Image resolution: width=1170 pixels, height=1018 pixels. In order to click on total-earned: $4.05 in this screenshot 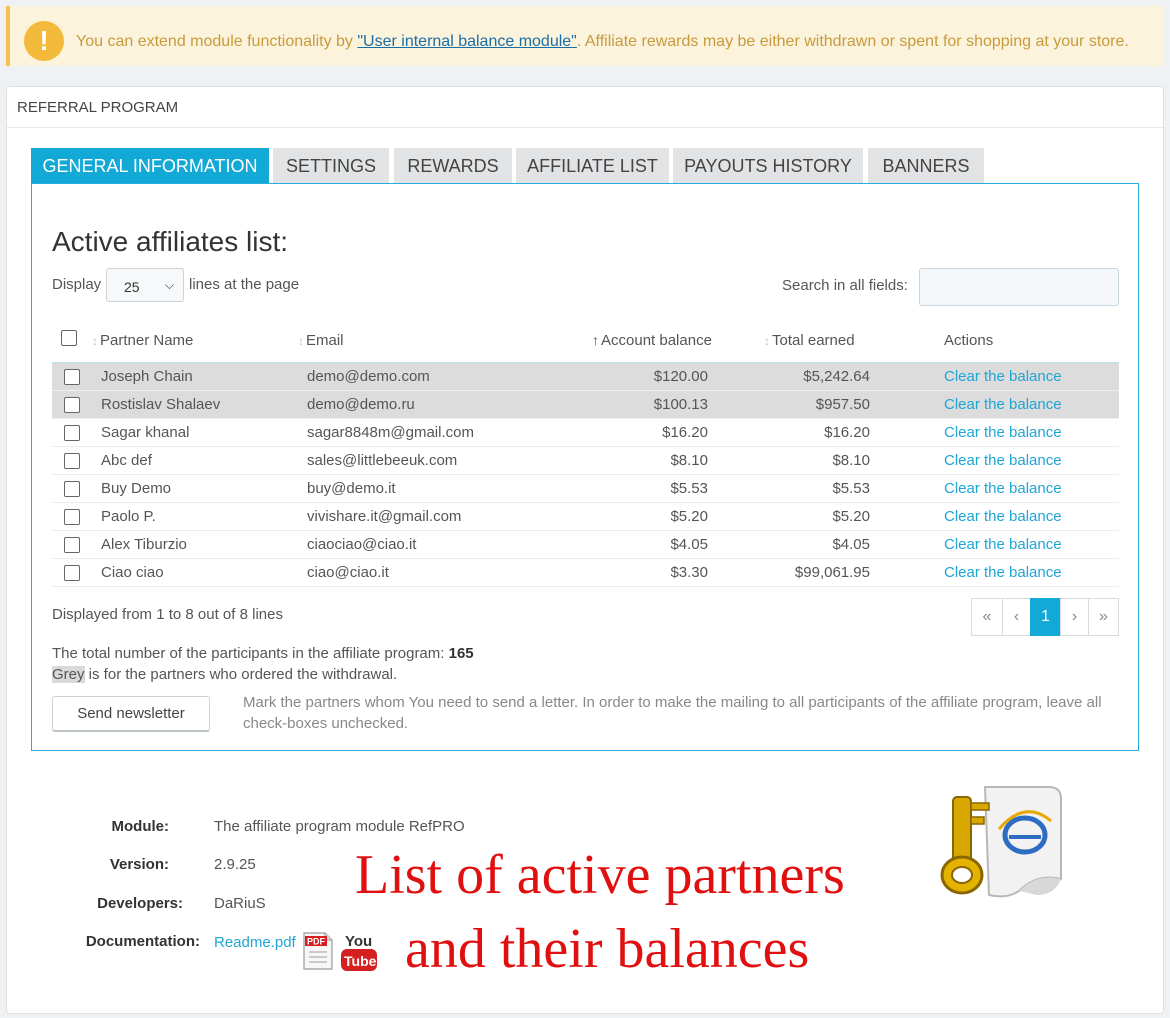, I will do `click(851, 544)`.